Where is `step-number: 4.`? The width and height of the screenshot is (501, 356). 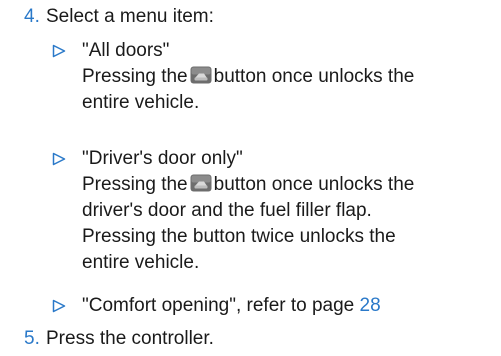
step-number: 4. is located at coordinates (32, 16).